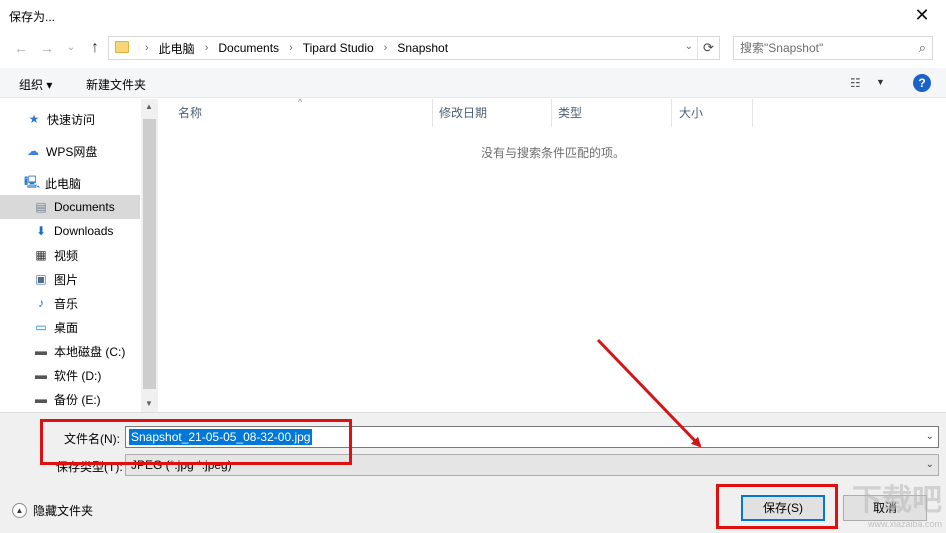 Image resolution: width=946 pixels, height=533 pixels. I want to click on breadcrumb-snapshot: Snapshot, so click(422, 48).